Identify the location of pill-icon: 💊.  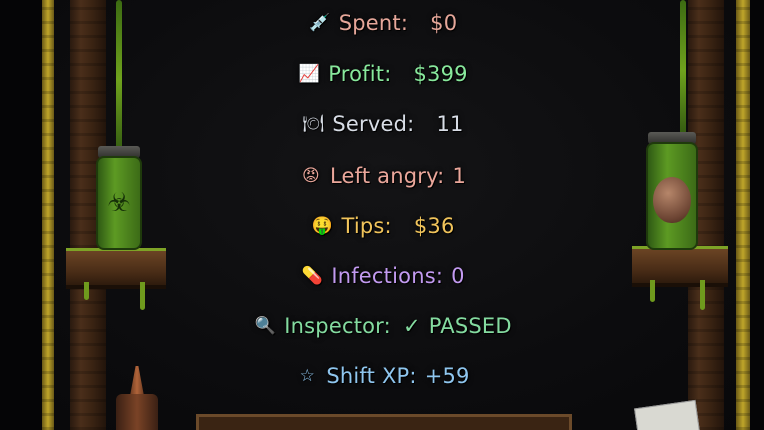
(312, 276).